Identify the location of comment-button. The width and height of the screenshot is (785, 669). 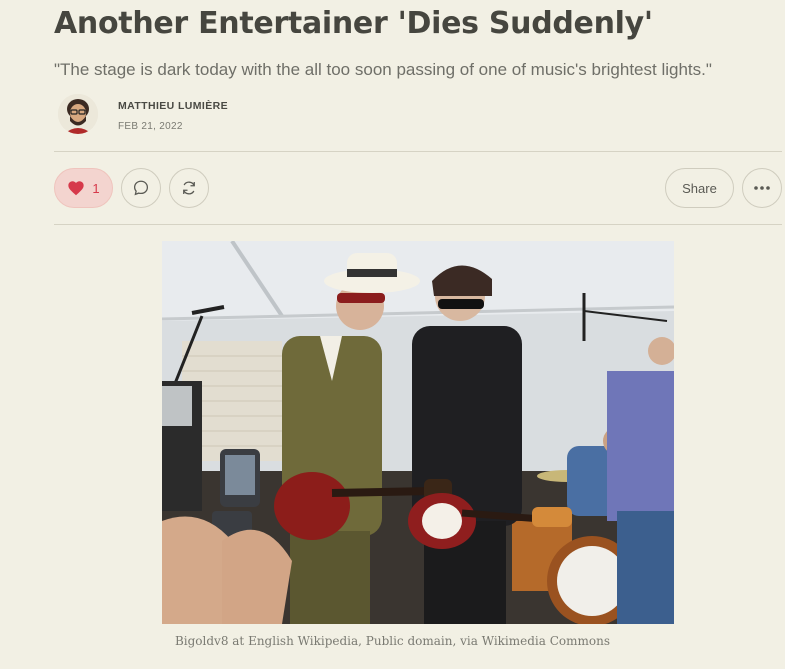
(141, 188).